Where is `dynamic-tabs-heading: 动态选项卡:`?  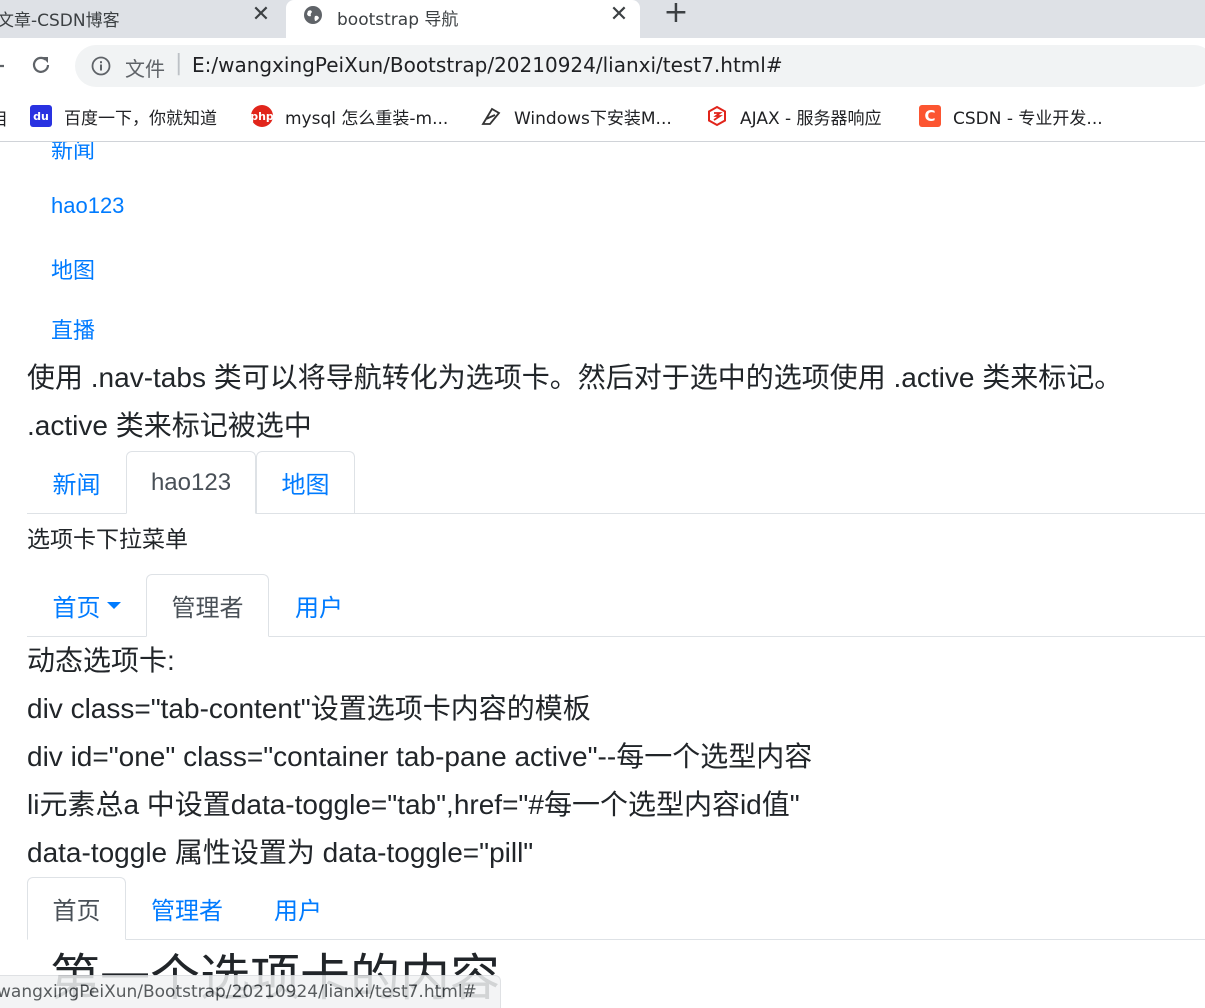 dynamic-tabs-heading: 动态选项卡: is located at coordinates (101, 660).